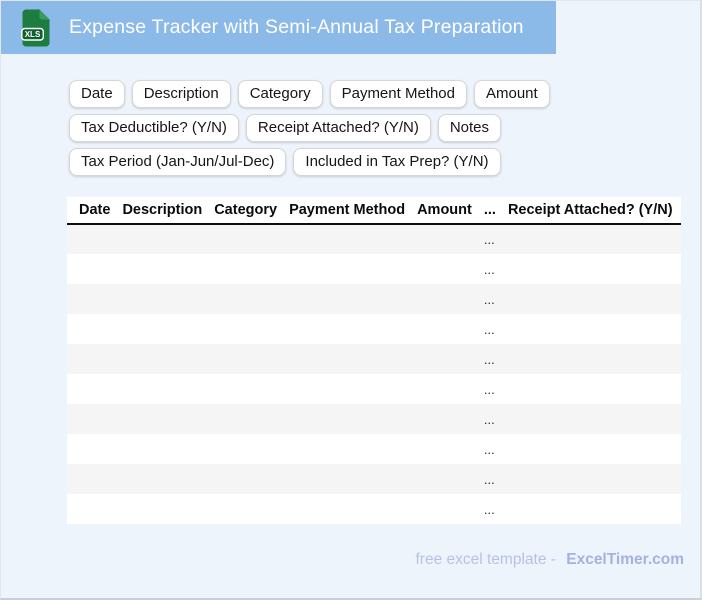  What do you see at coordinates (178, 162) in the screenshot?
I see `chip-tax-period: Tax Period (Jan-Jun/Jul-Dec)` at bounding box center [178, 162].